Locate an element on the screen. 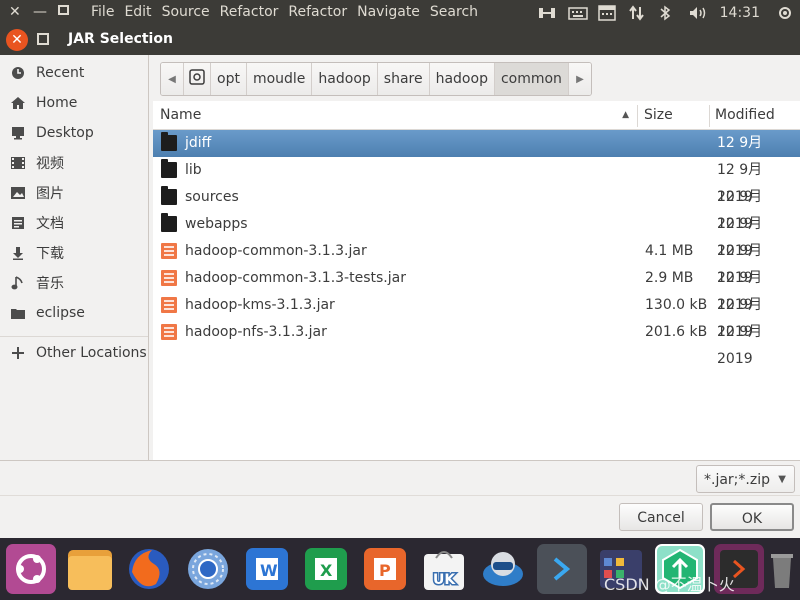 The width and height of the screenshot is (800, 600). sidebar-item-label: 文档 is located at coordinates (50, 224).